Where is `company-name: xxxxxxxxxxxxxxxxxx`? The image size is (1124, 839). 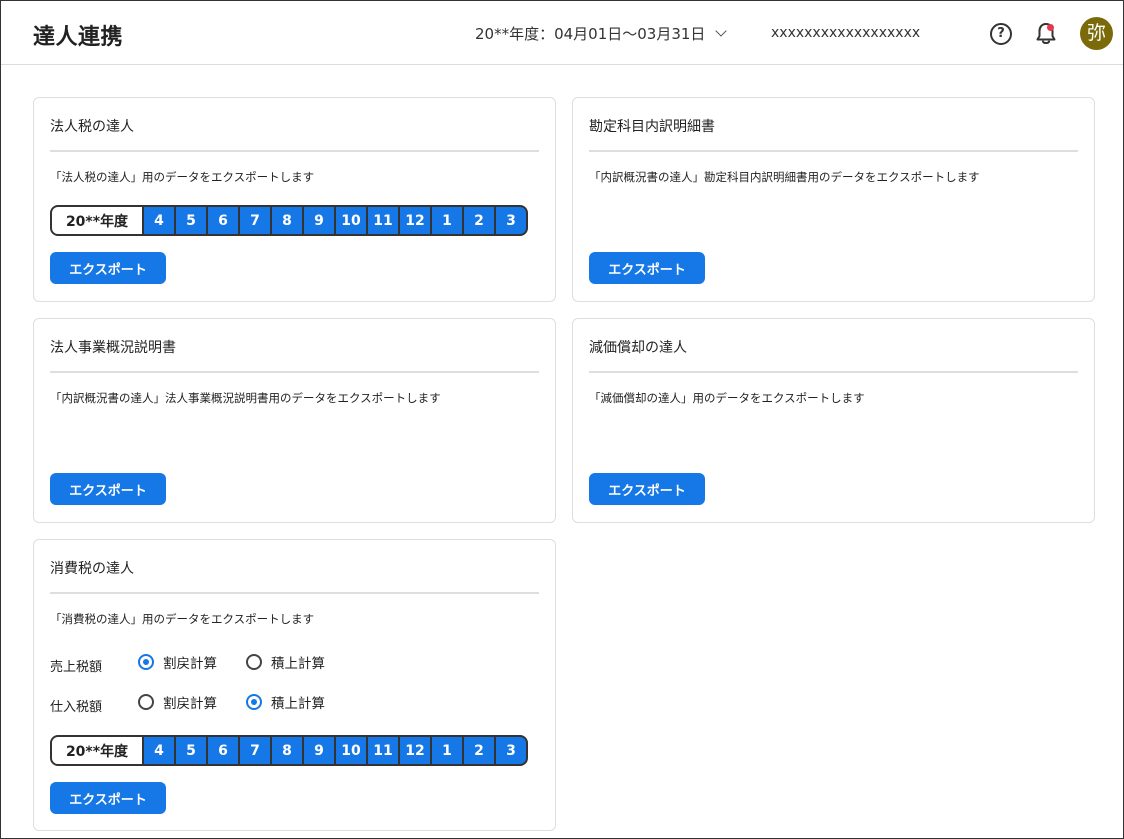 company-name: xxxxxxxxxxxxxxxxxx is located at coordinates (846, 33).